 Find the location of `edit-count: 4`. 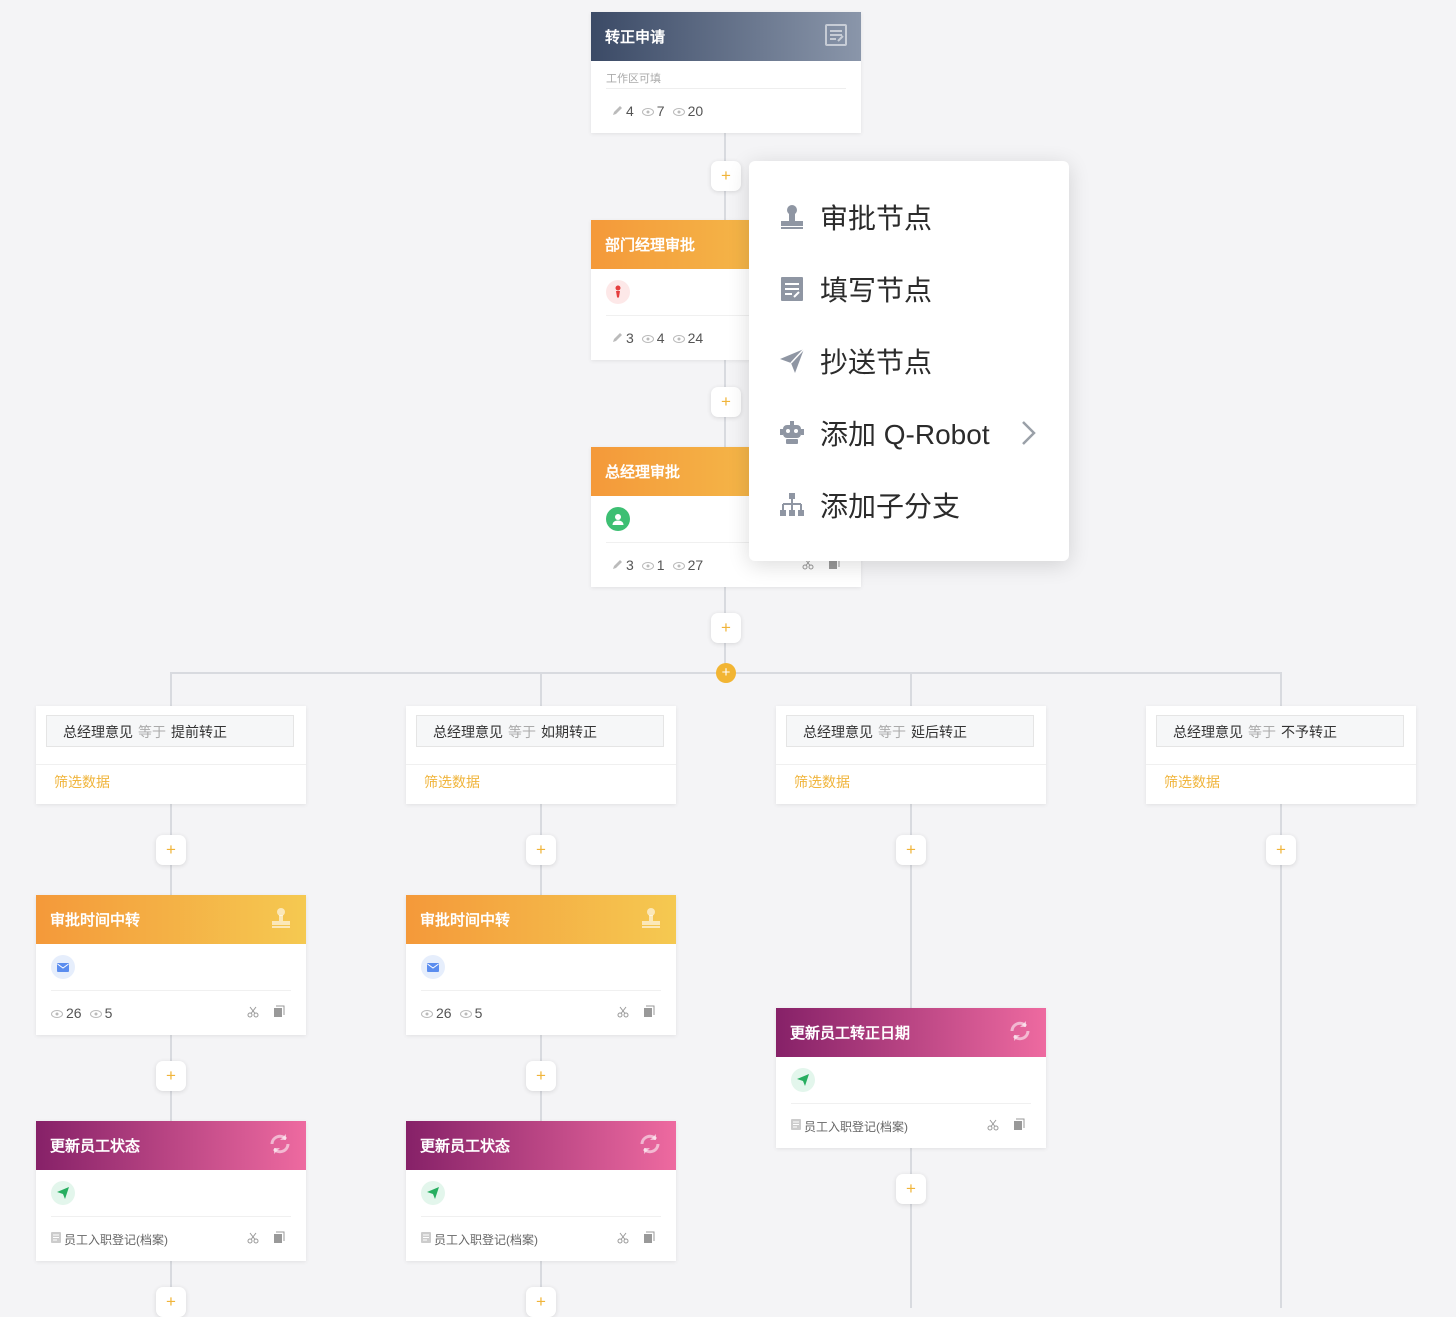

edit-count: 4 is located at coordinates (623, 111).